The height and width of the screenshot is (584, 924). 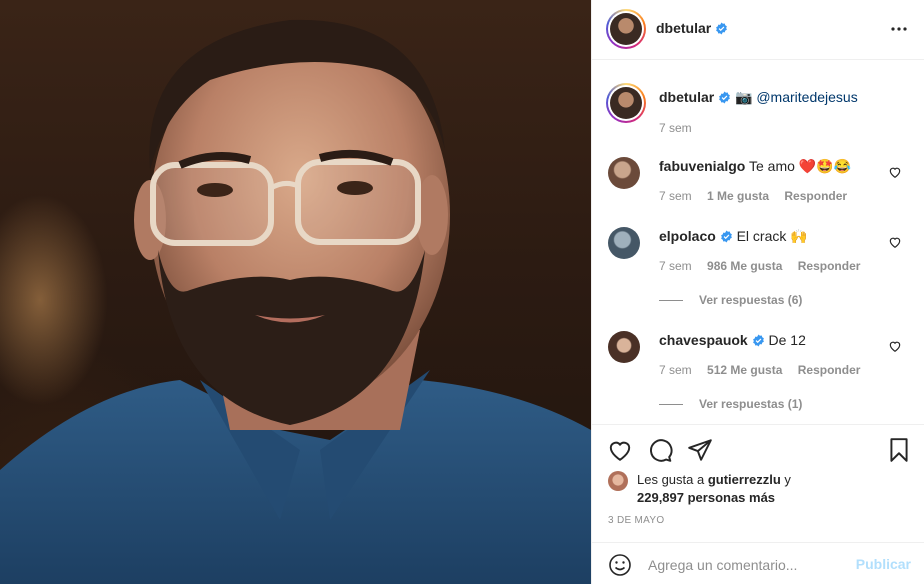 What do you see at coordinates (751, 300) in the screenshot?
I see `view-replies-label: Ver respuestas (6)` at bounding box center [751, 300].